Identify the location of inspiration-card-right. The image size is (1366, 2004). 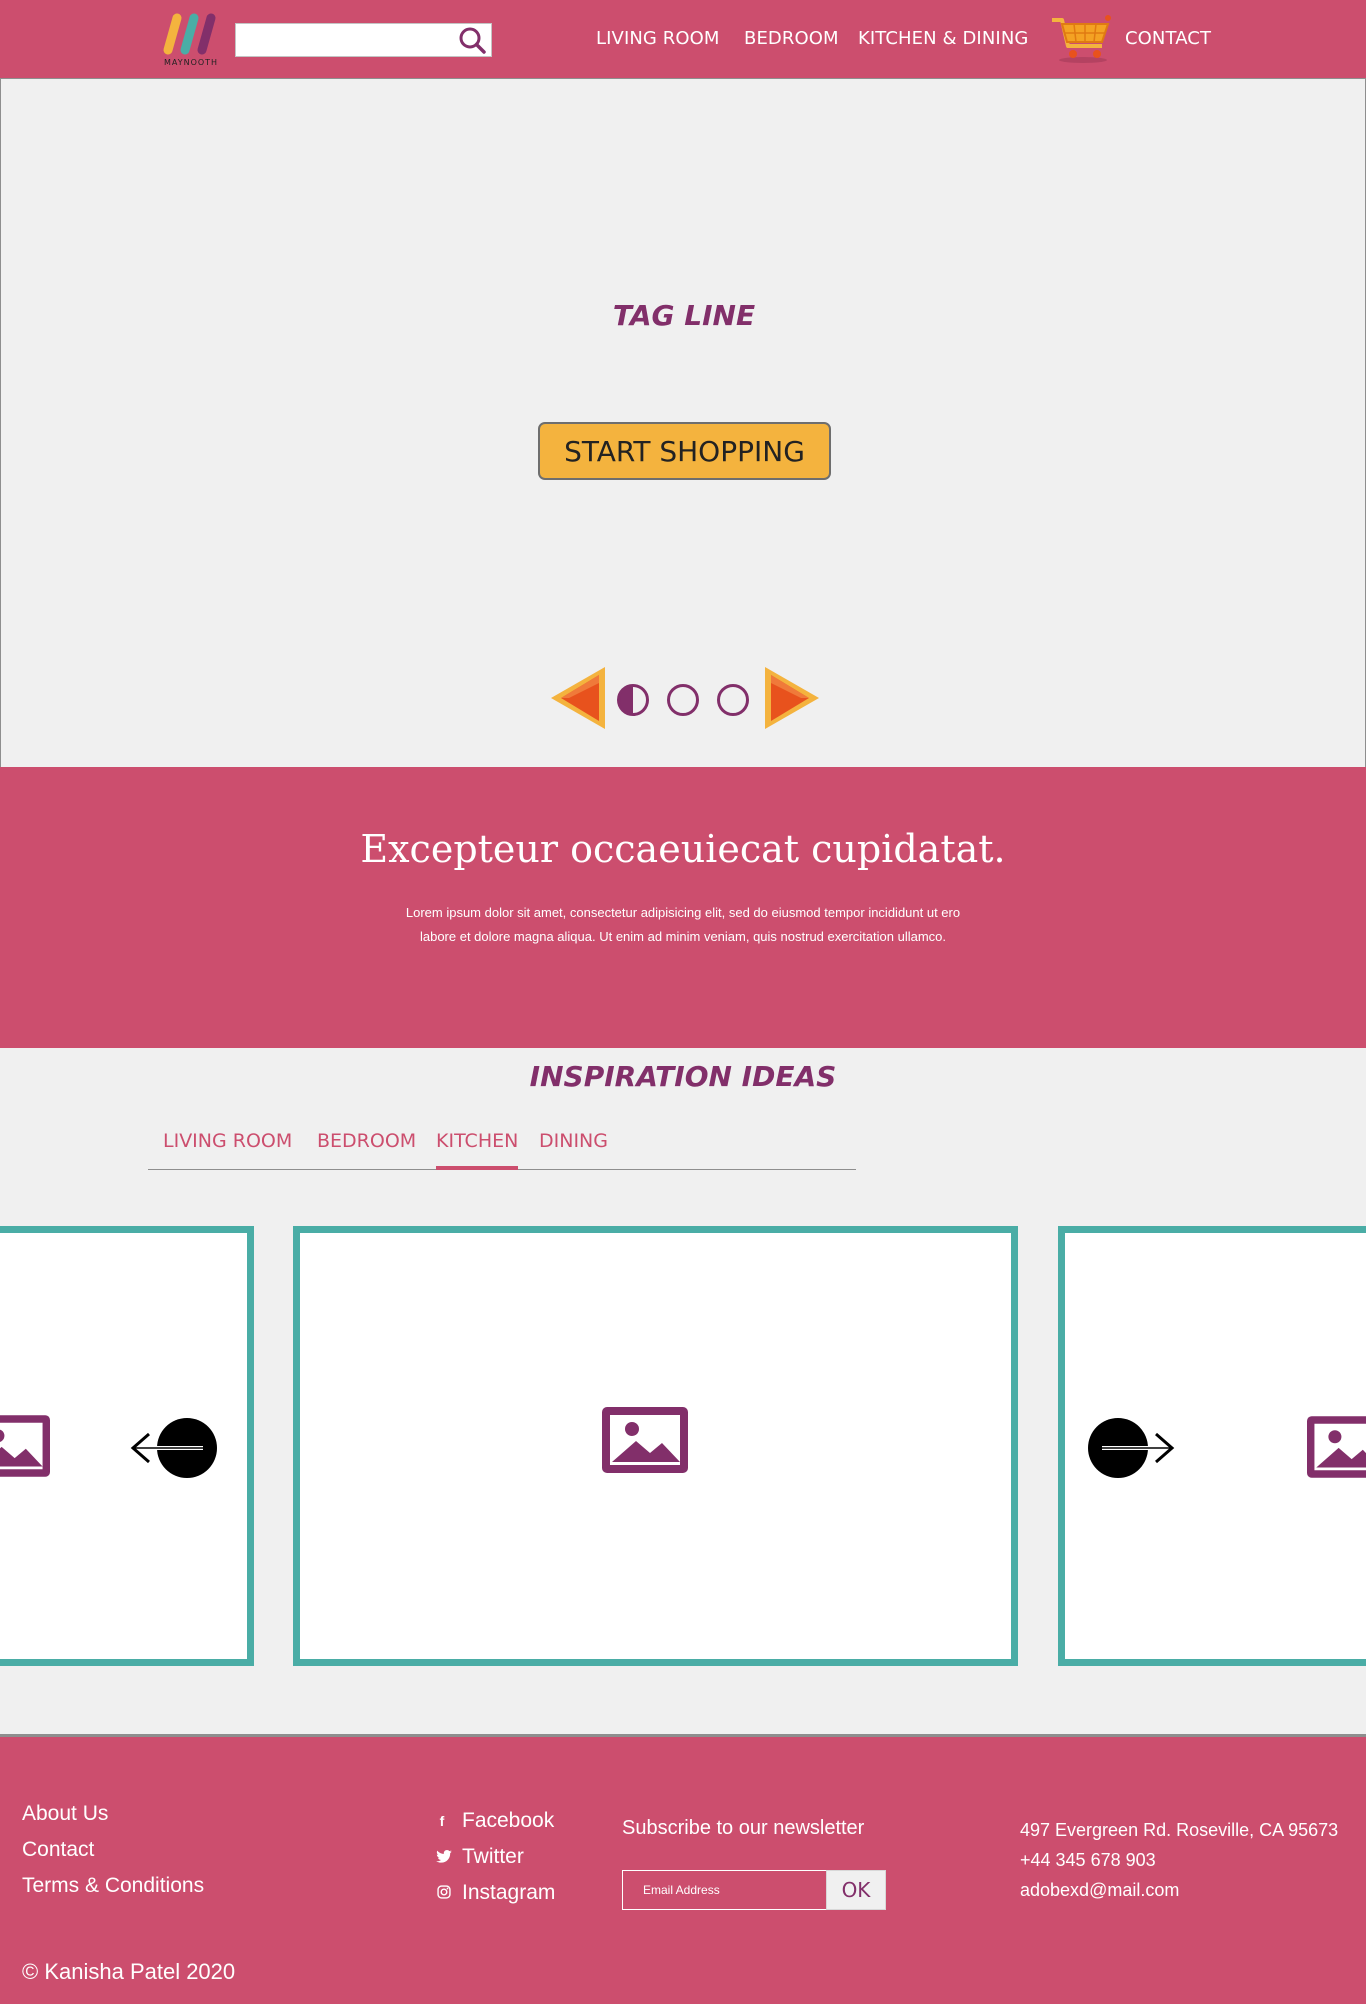
(1212, 1446).